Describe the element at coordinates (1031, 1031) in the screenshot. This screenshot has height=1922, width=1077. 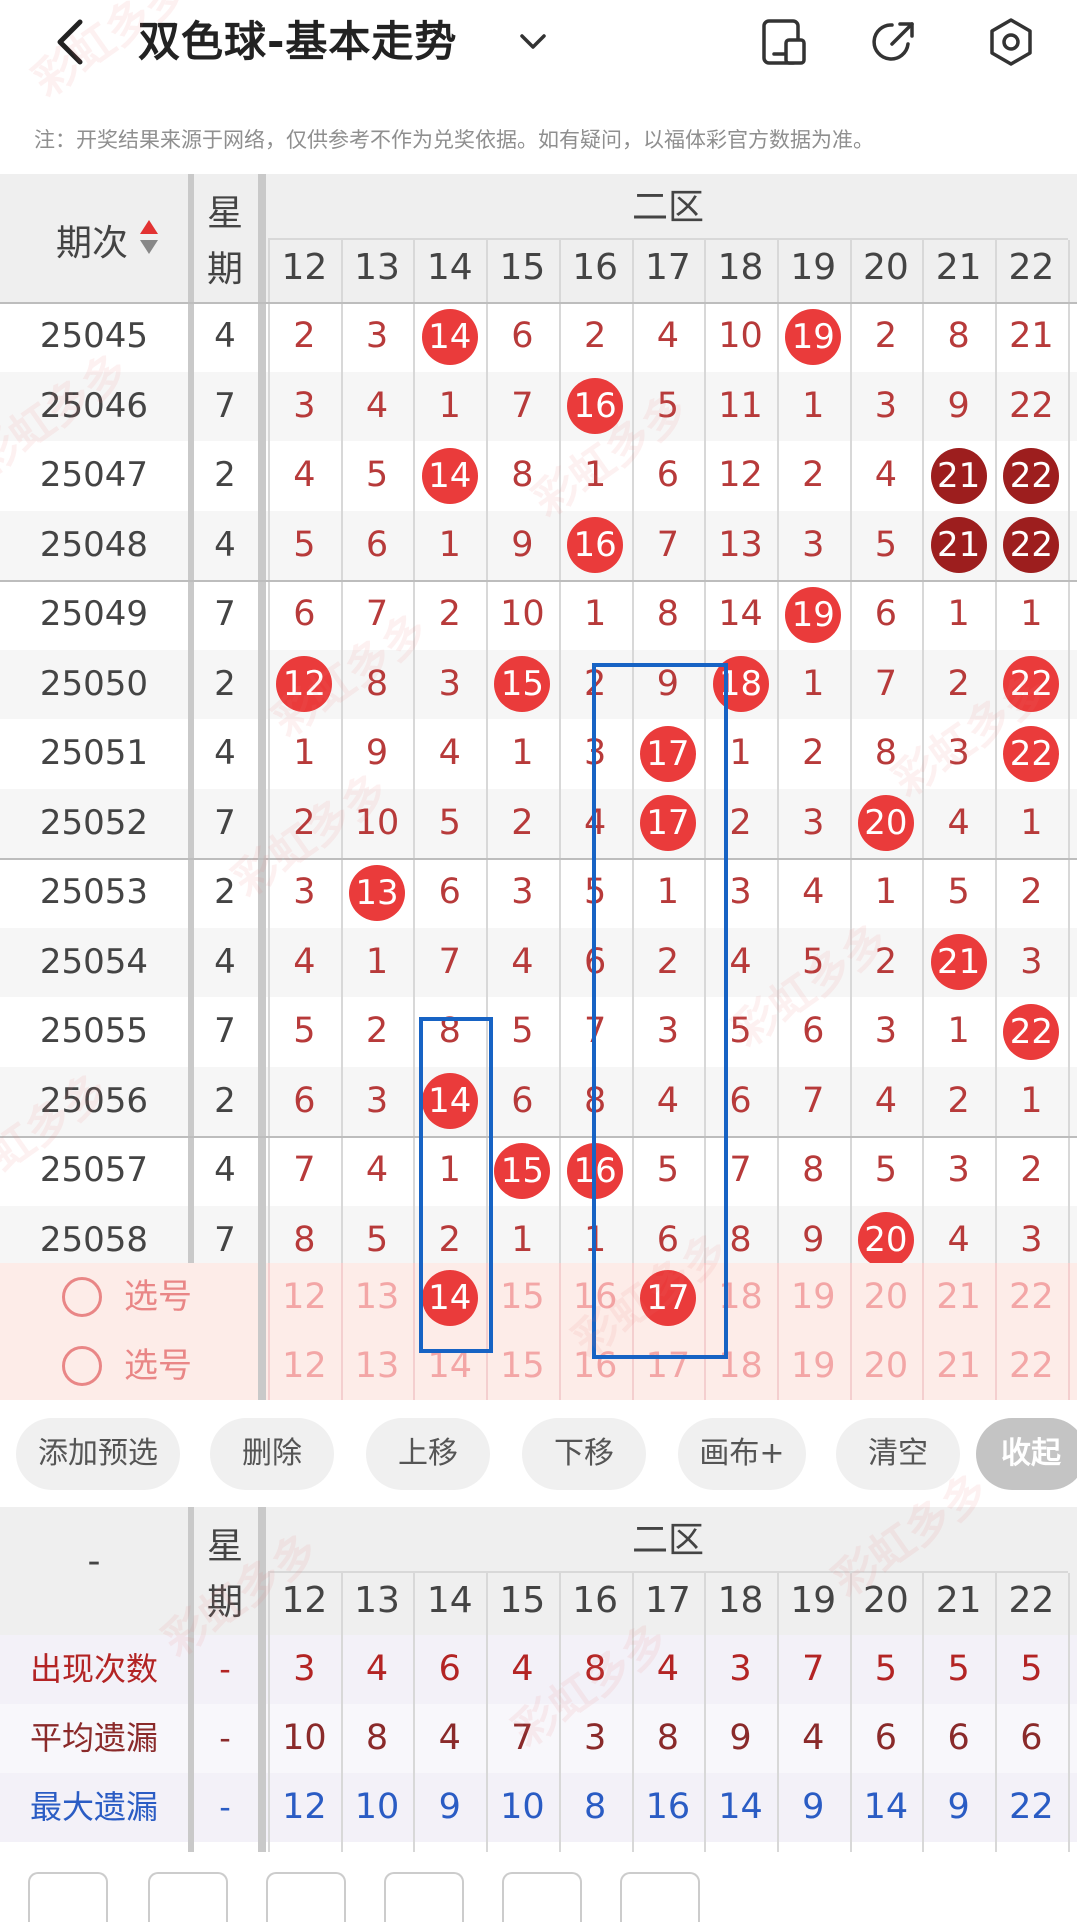
I see `drawn-number-ball: 22` at that location.